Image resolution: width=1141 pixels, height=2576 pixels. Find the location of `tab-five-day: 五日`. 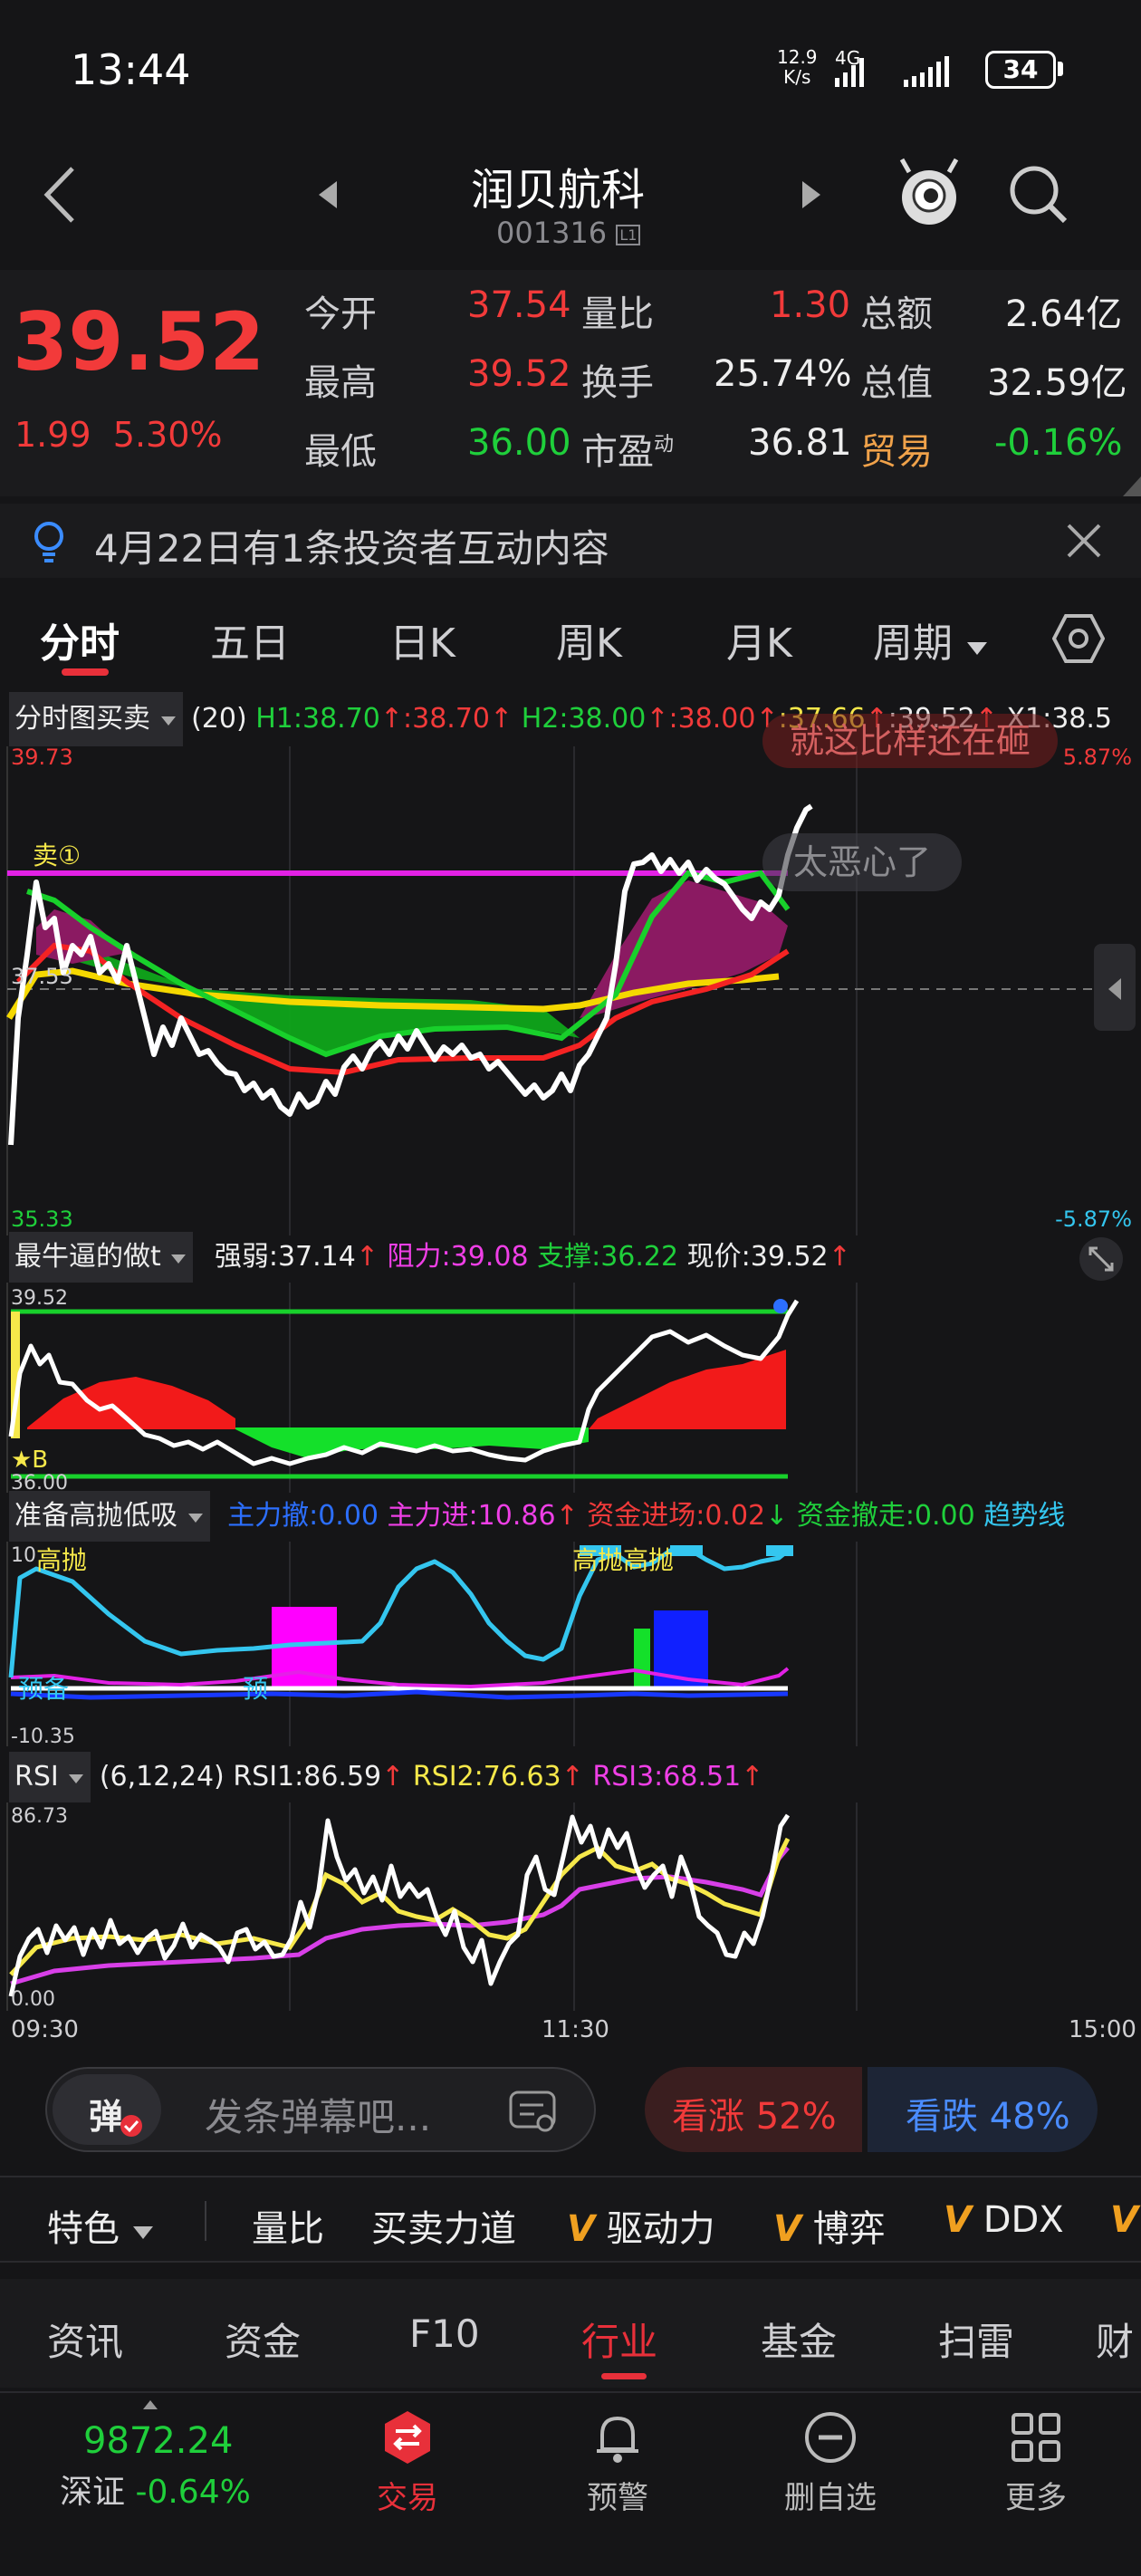

tab-five-day: 五日 is located at coordinates (250, 639).